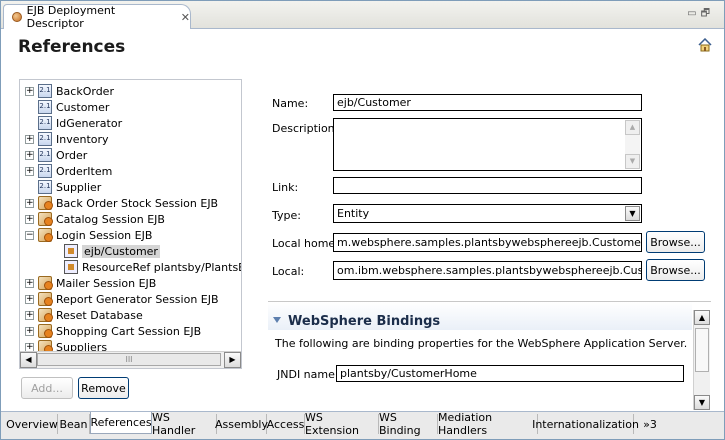  Describe the element at coordinates (129, 331) in the screenshot. I see `tree-item-label: Shopping Cart Session EJB` at that location.